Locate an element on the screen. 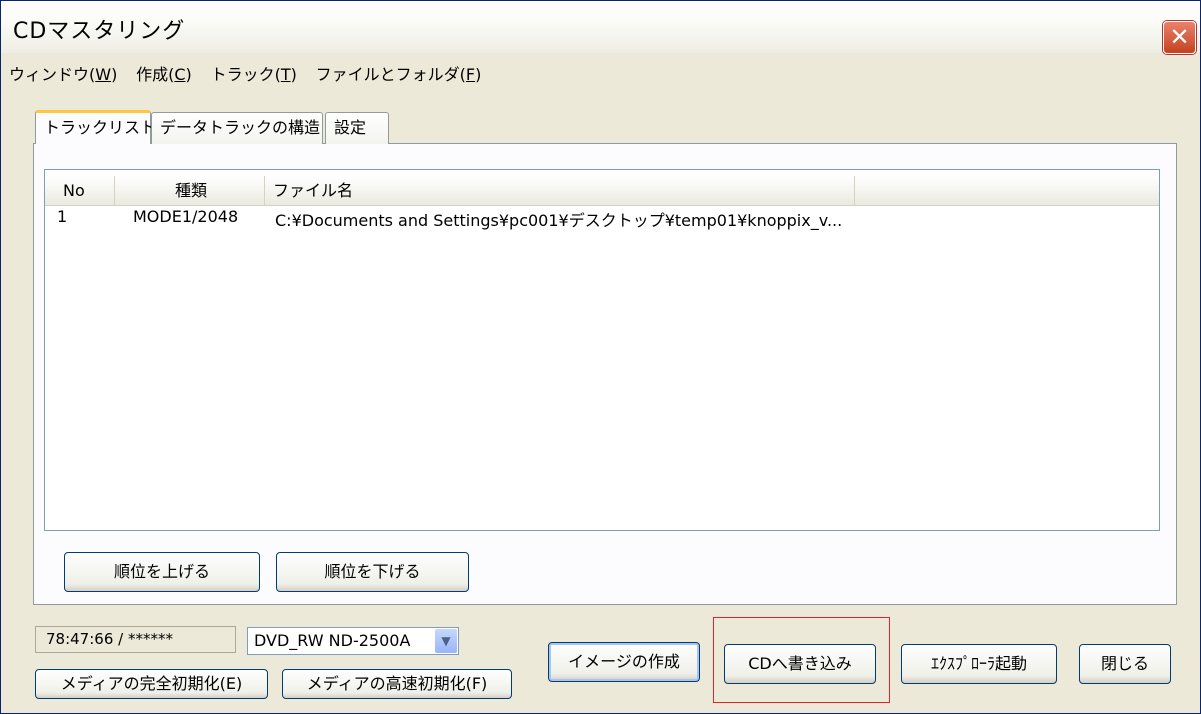 This screenshot has width=1201, height=714. column-empty is located at coordinates (1007, 191).